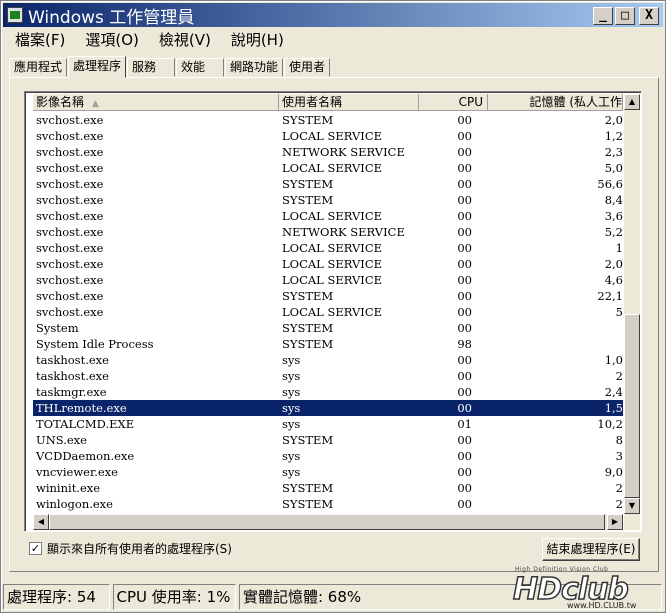 The width and height of the screenshot is (666, 613). I want to click on column-header-memory: 記憶體 (私人工作, so click(555, 102).